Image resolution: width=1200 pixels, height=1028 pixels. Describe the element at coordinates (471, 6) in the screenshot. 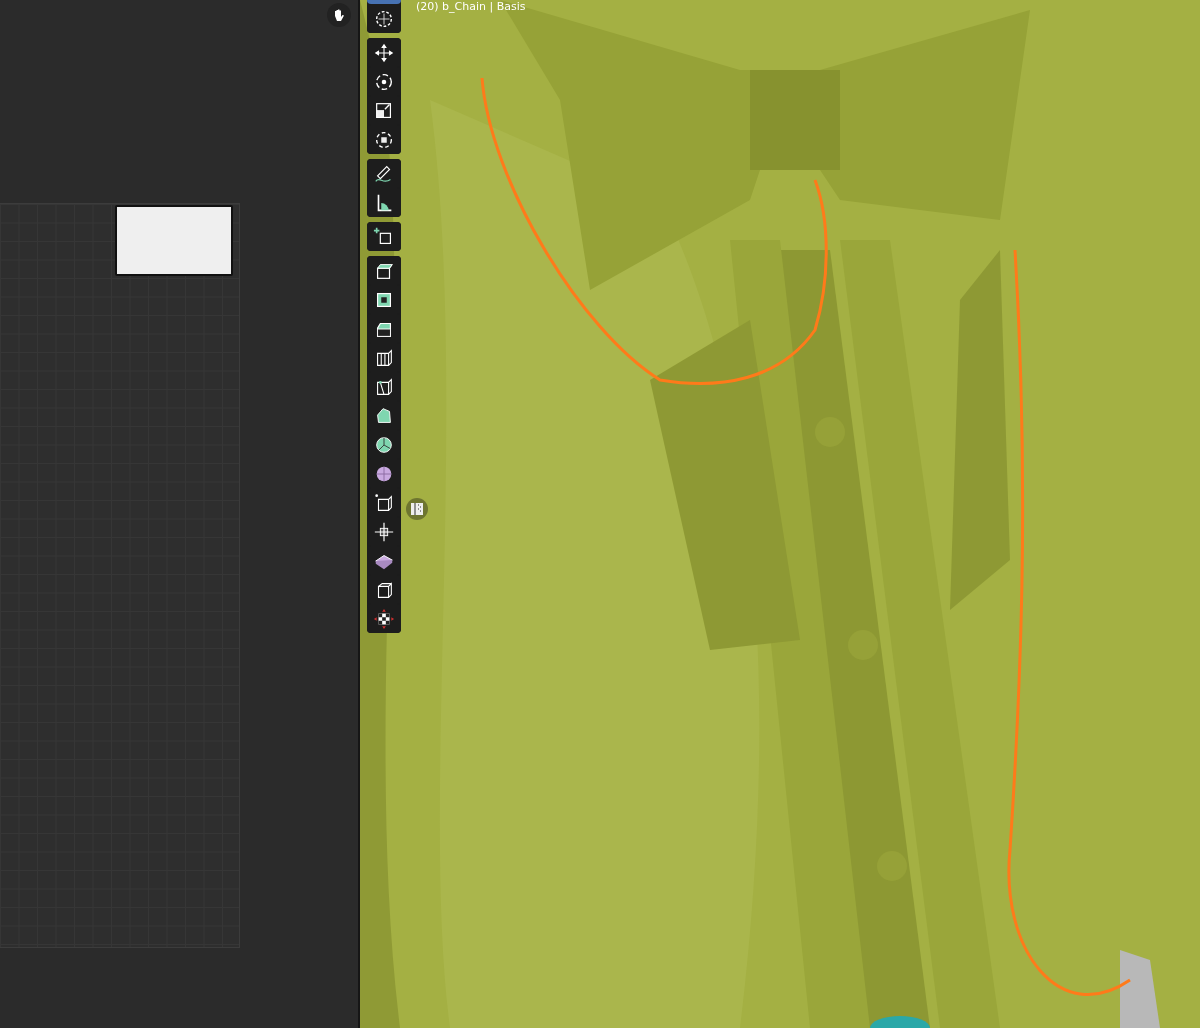

I see `object-label: (20) b_Chain | Basis` at that location.